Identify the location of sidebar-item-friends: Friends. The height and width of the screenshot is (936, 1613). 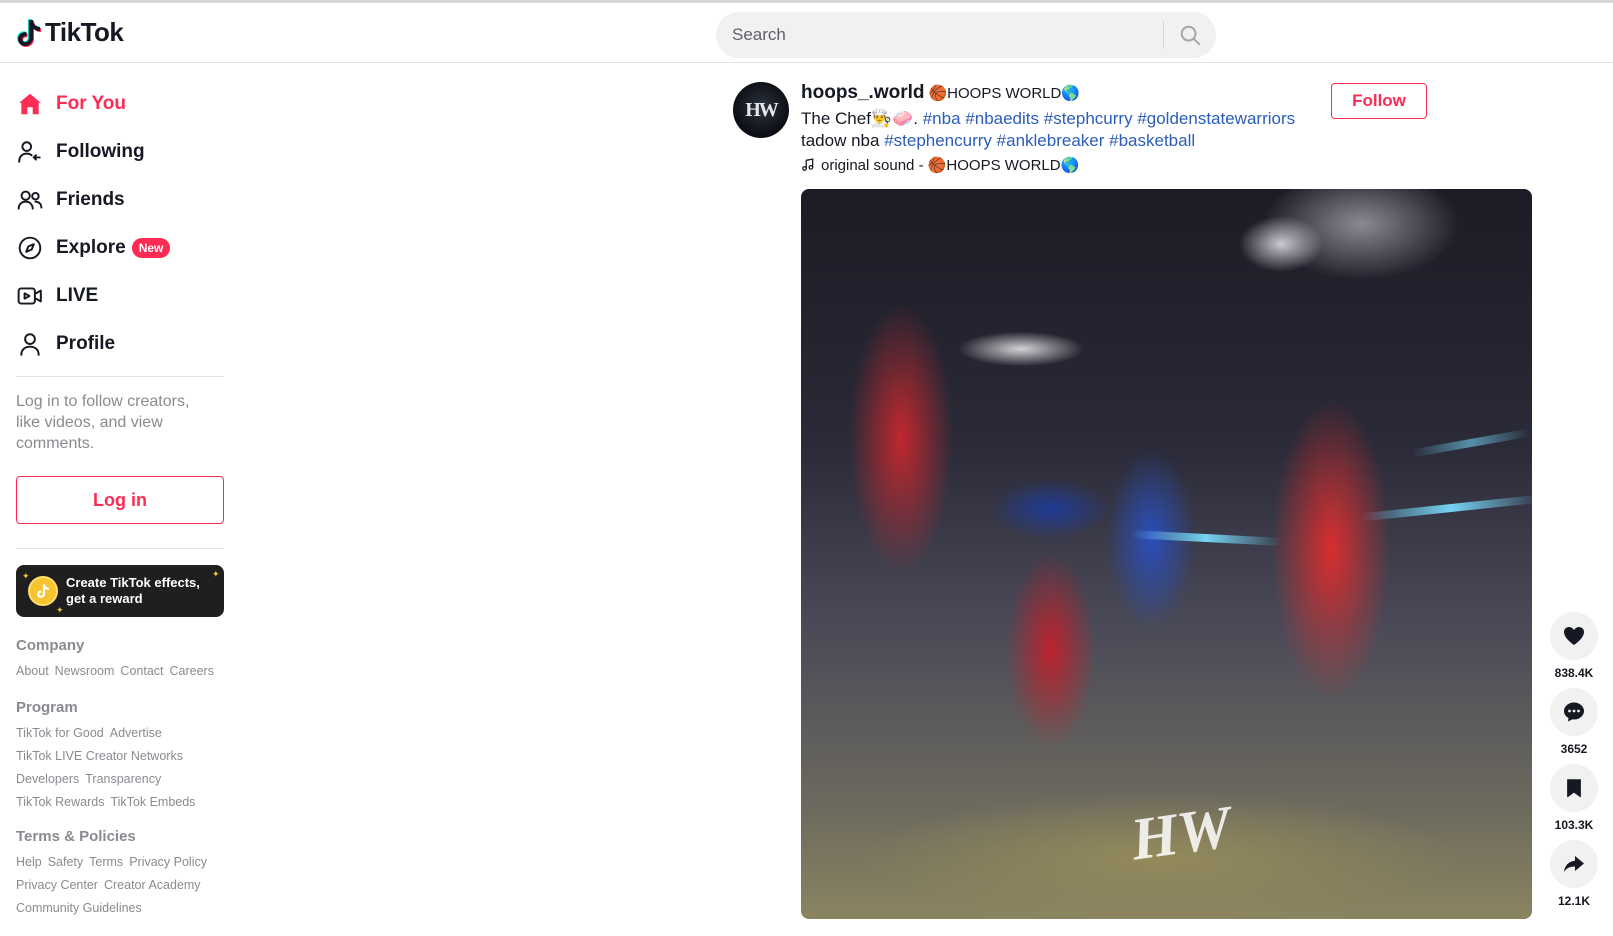
(120, 200).